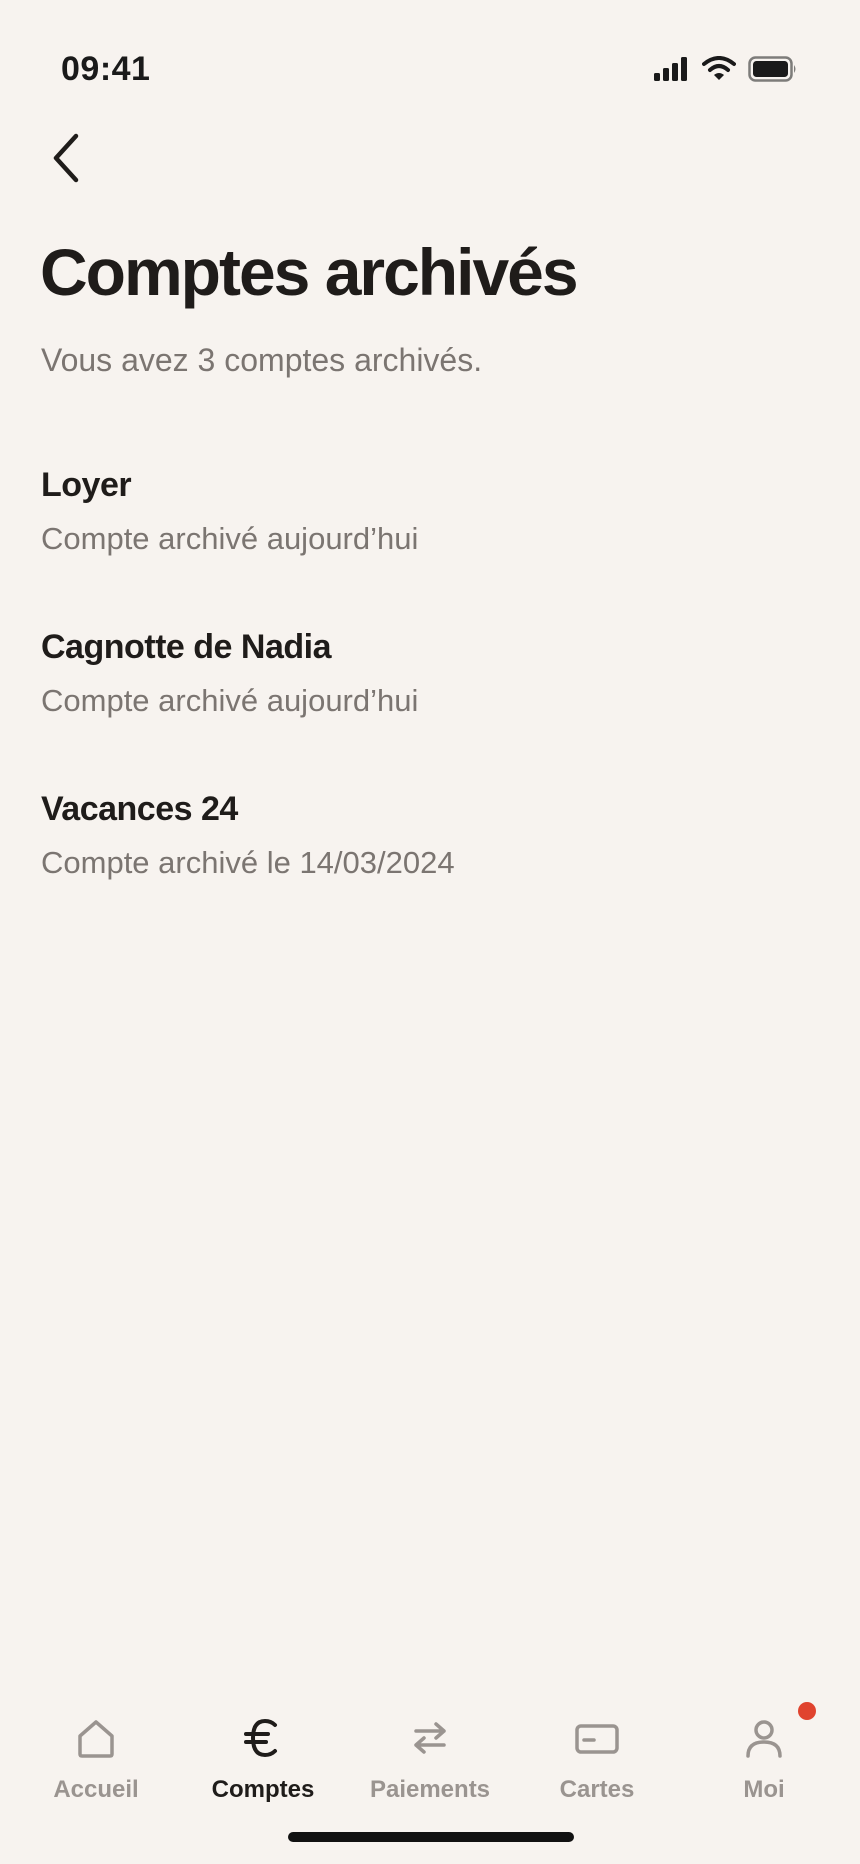 The height and width of the screenshot is (1864, 860). I want to click on tab-cartes: Cartes, so click(597, 1760).